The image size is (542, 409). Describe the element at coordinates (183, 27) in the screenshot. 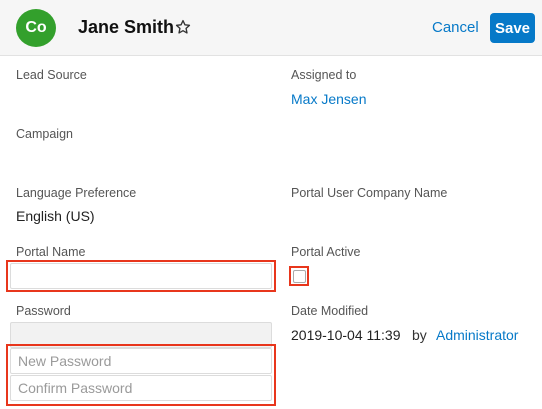

I see `favorite-star-icon` at that location.